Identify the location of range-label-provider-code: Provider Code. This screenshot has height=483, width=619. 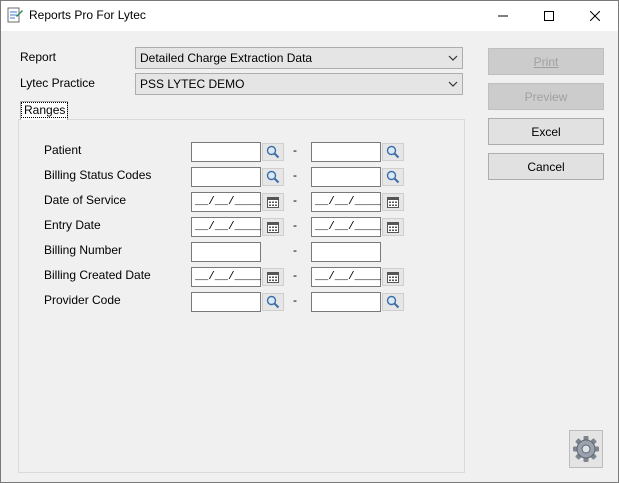
(82, 300).